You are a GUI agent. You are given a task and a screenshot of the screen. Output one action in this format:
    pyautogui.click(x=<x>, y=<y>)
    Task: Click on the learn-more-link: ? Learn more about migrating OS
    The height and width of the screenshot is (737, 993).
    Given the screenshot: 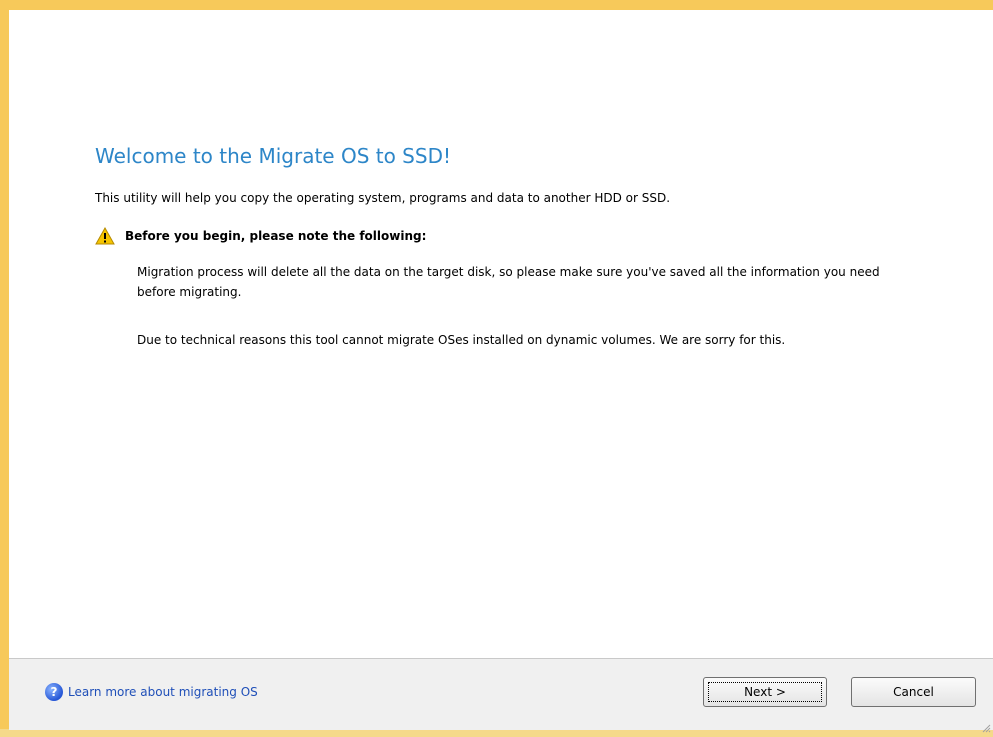 What is the action you would take?
    pyautogui.click(x=151, y=692)
    